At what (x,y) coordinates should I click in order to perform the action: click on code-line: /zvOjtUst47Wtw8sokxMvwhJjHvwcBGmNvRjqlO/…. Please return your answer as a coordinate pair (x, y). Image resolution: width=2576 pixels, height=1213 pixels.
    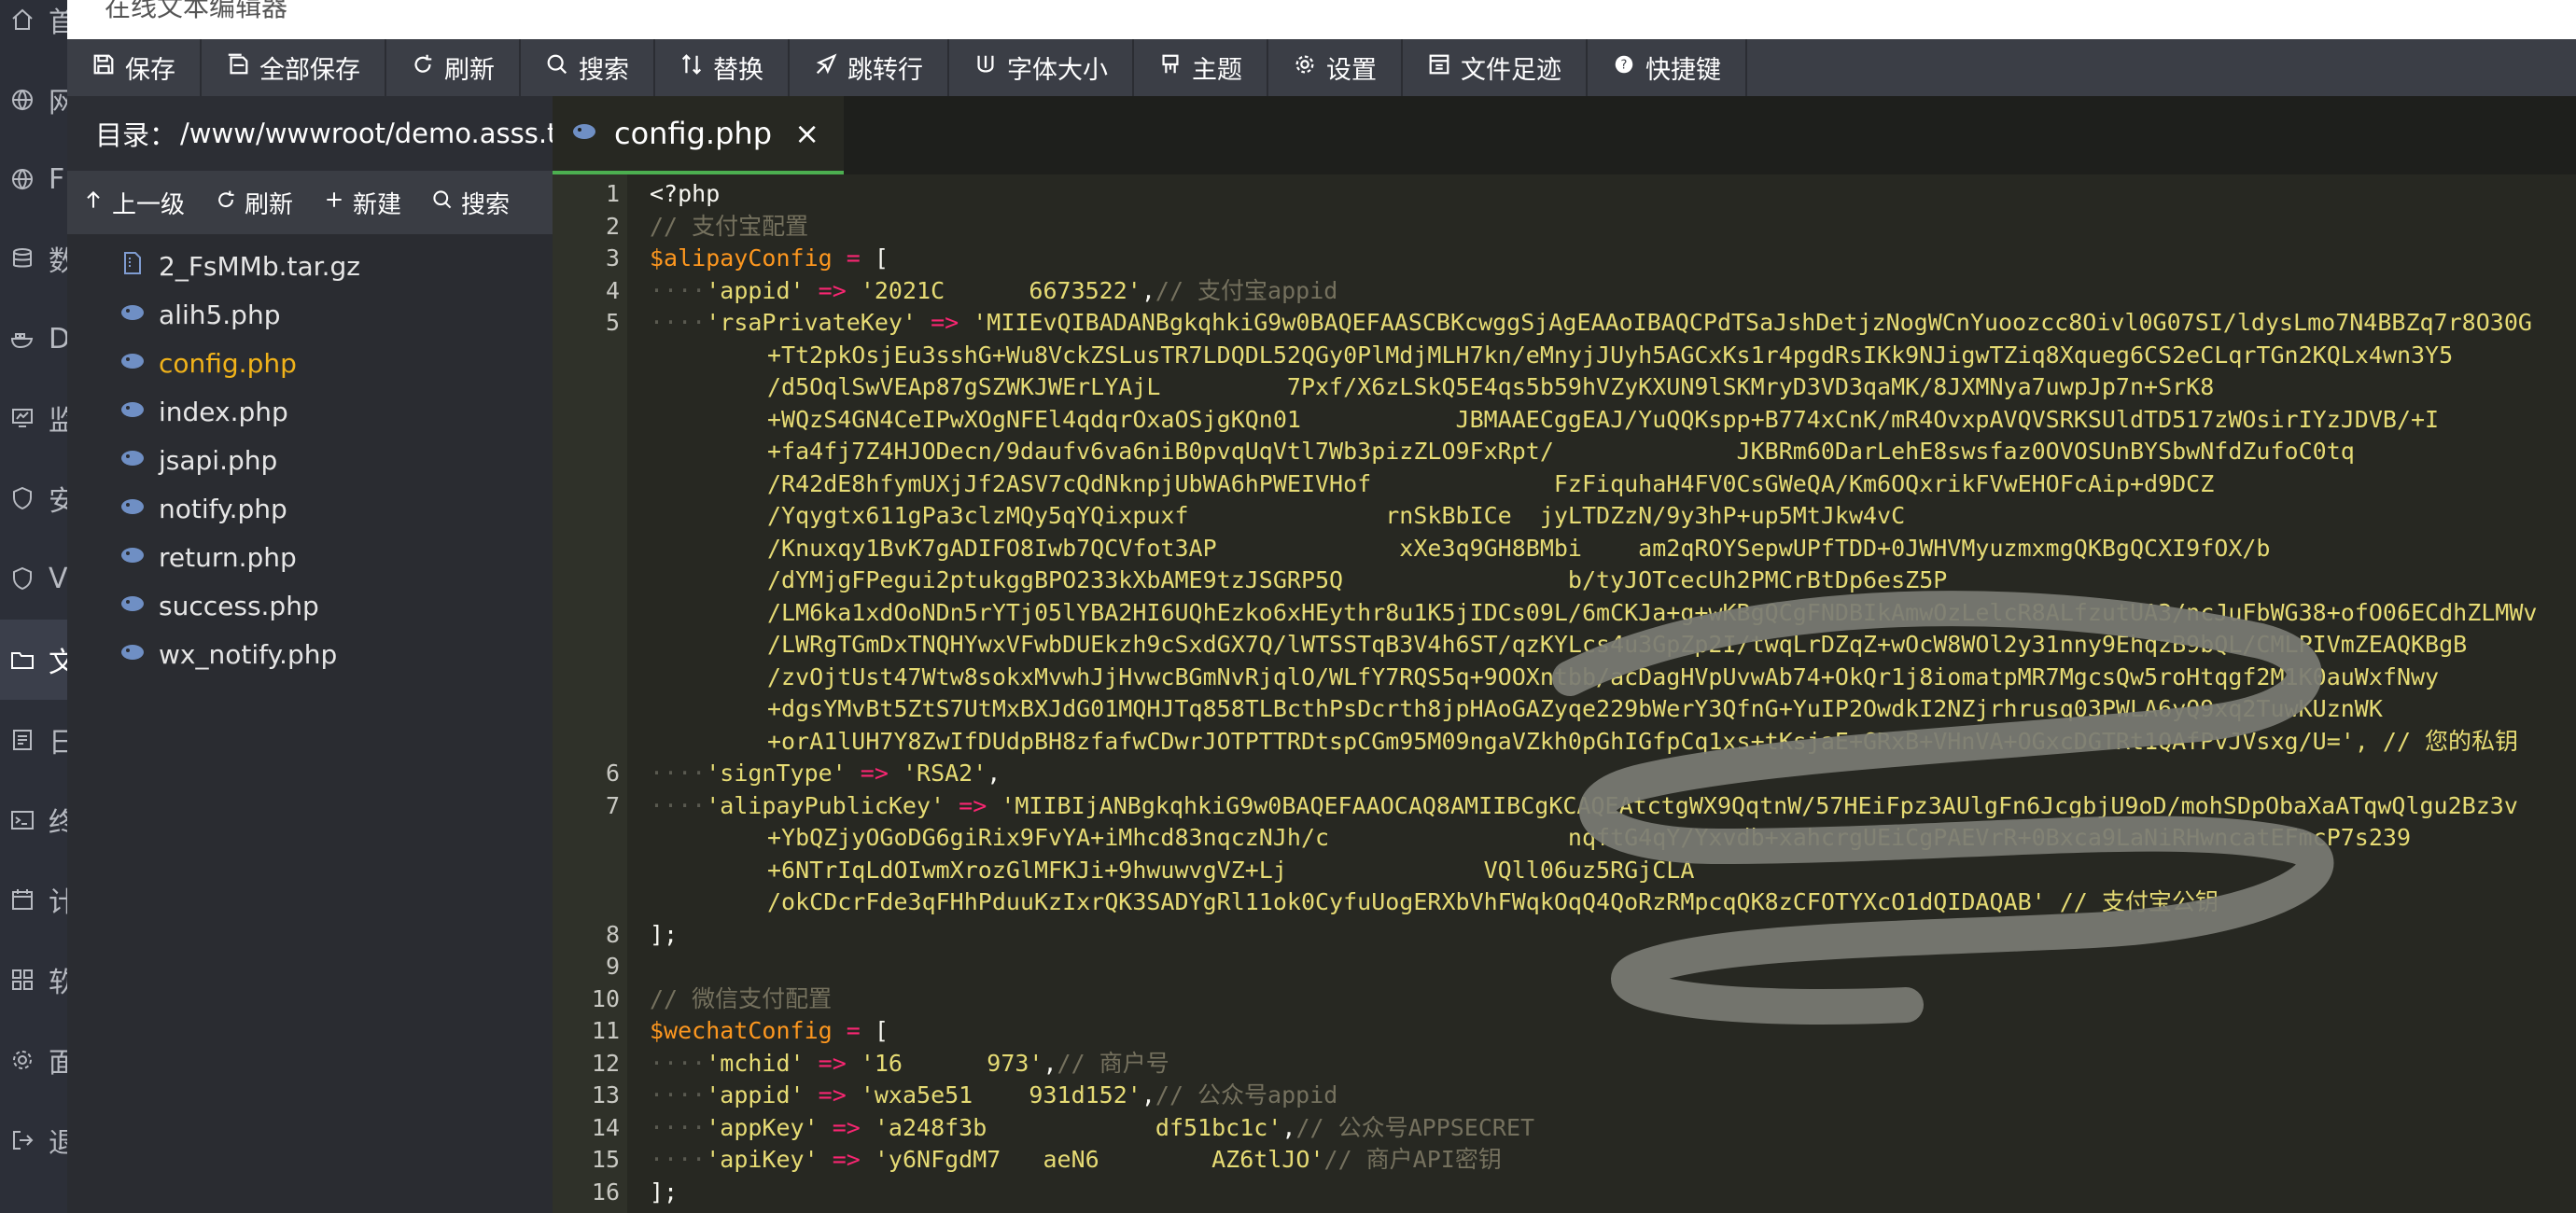
    Looking at the image, I should click on (1564, 677).